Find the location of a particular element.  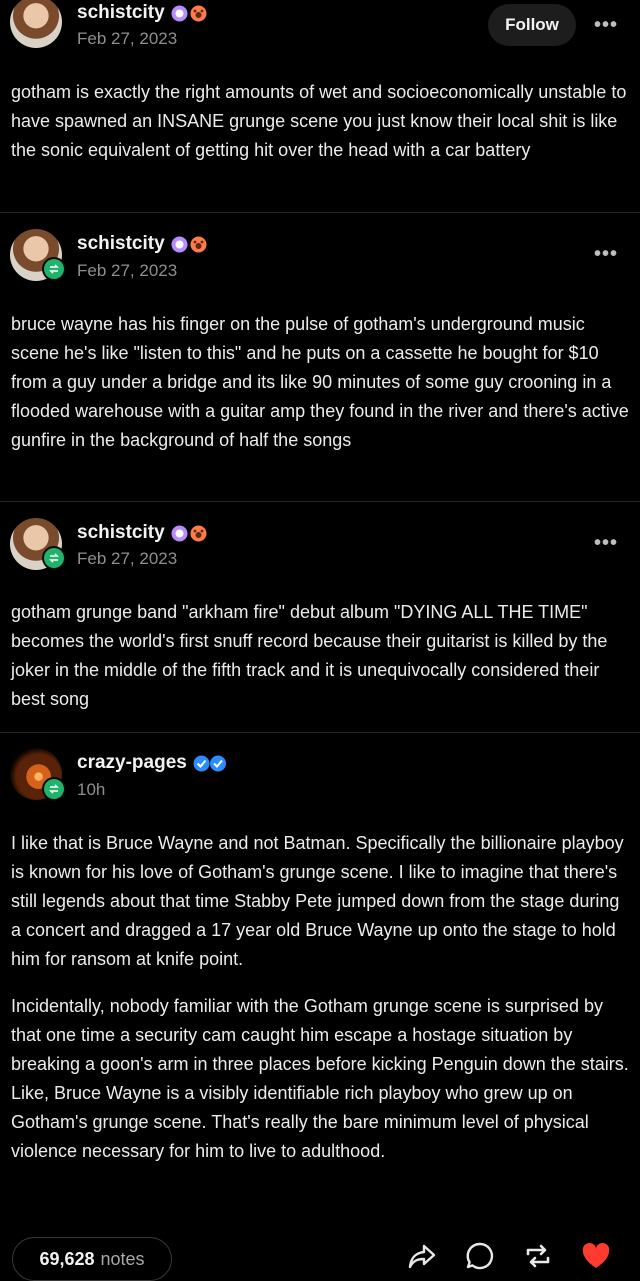

divider is located at coordinates (320, 212).